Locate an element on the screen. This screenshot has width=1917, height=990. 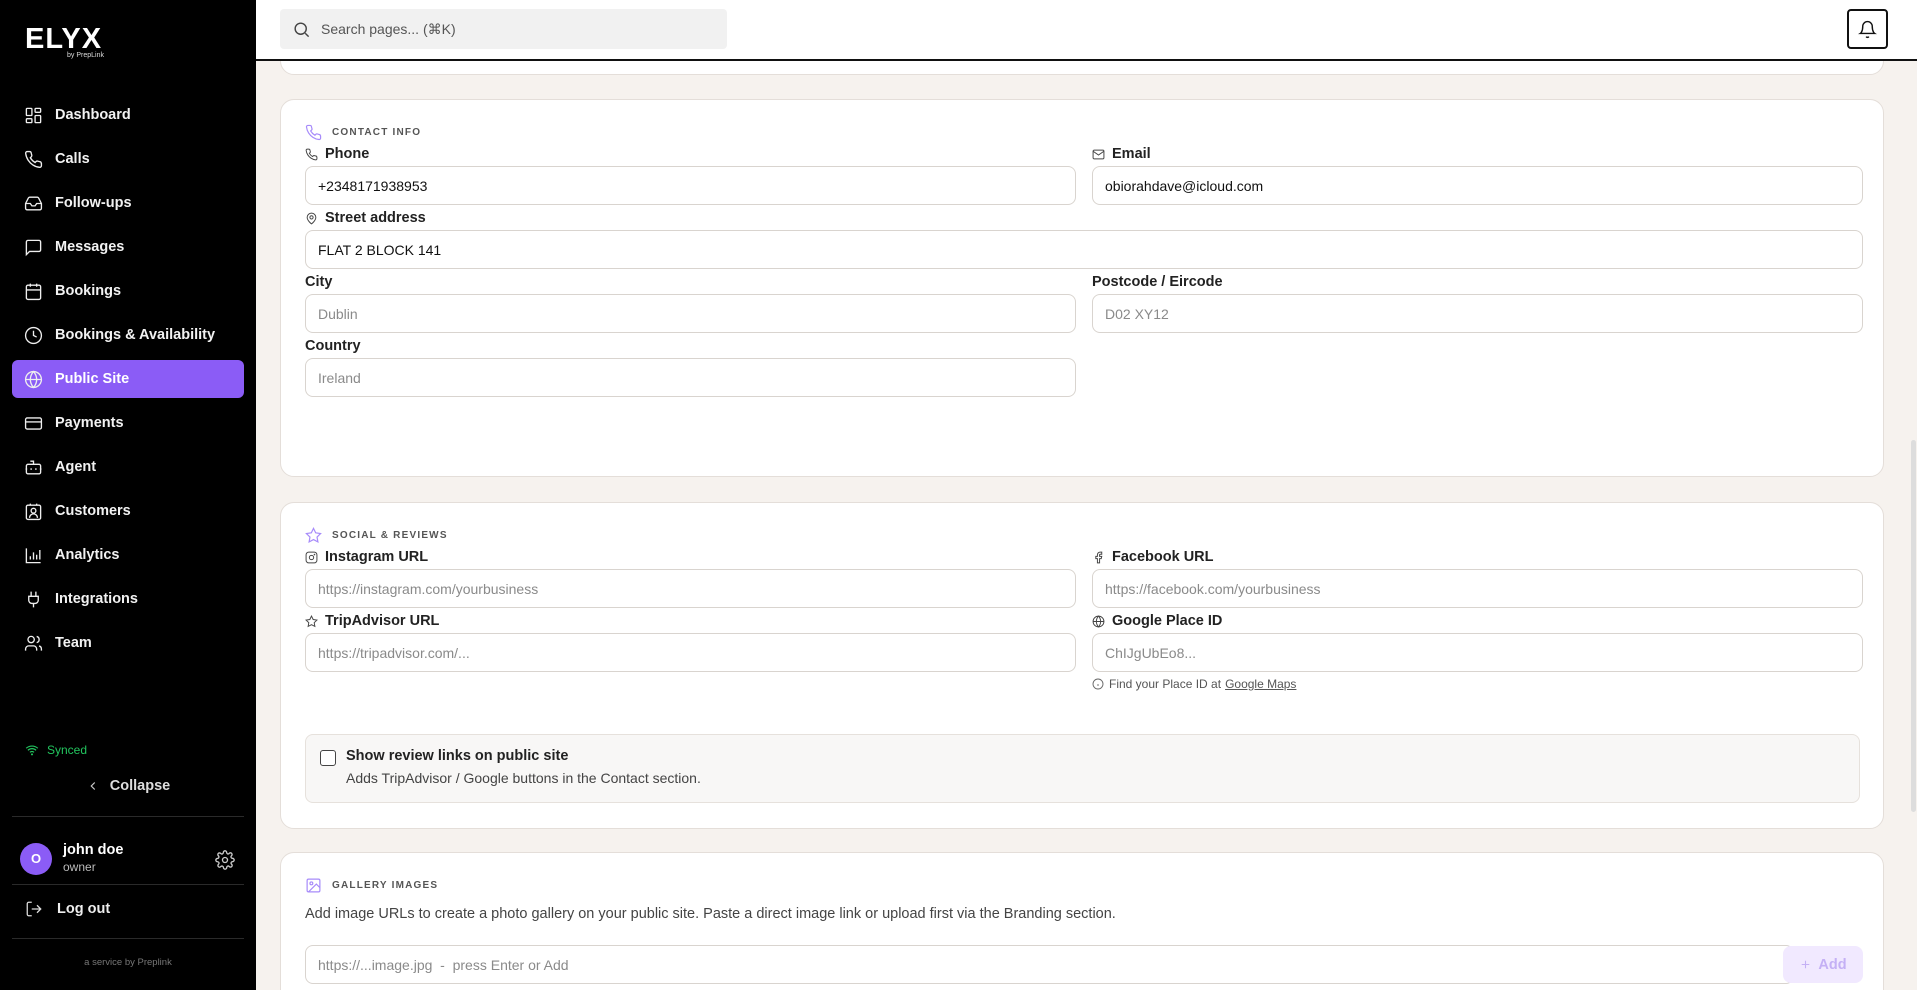
facebook-label-text: Facebook URL is located at coordinates (1163, 557).